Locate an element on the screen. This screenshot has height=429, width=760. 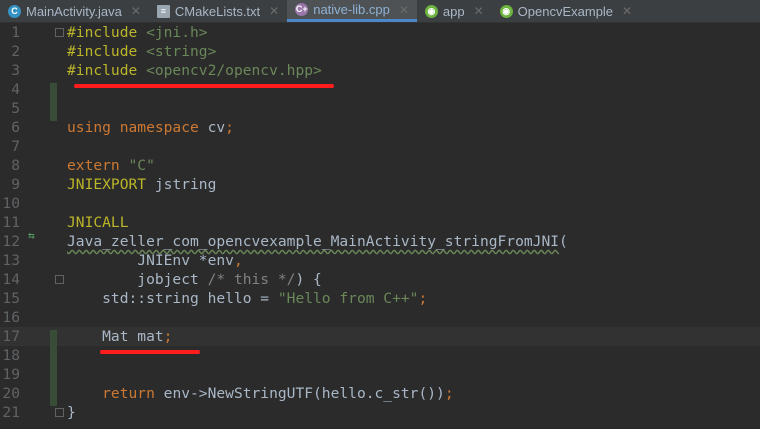
code-token: cv is located at coordinates (216, 127).